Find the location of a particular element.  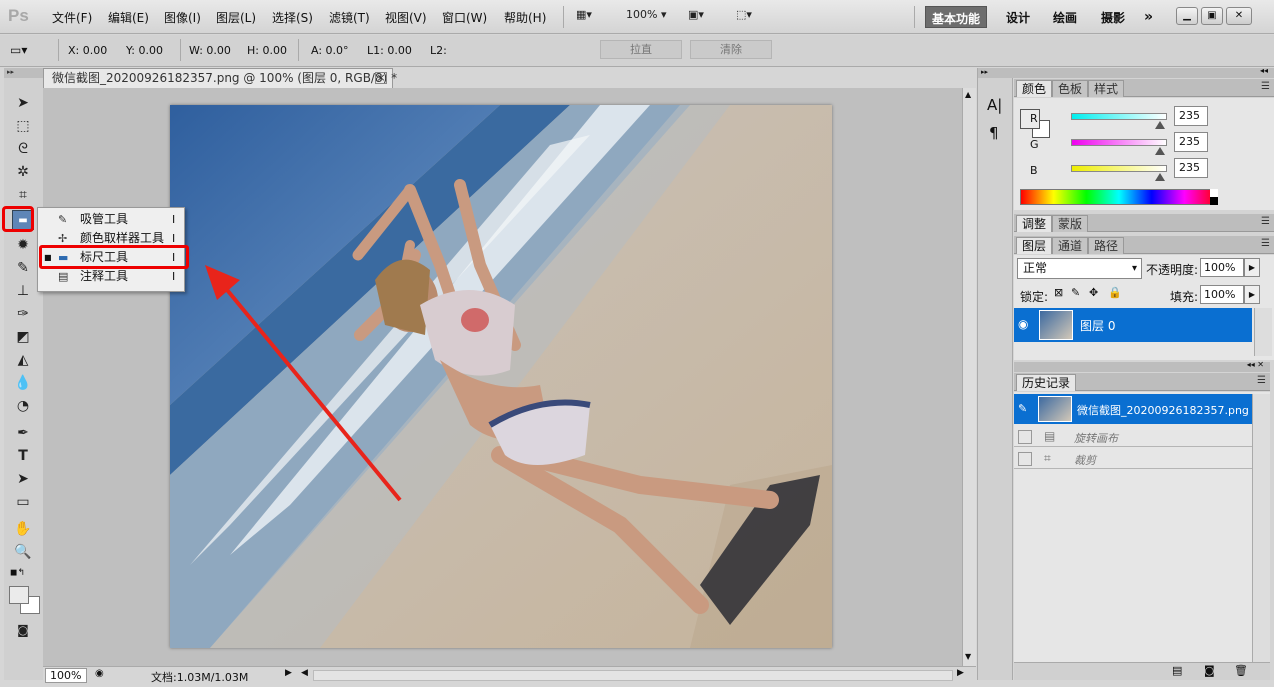

collapse-panels-icon: ◂◂ is located at coordinates (1264, 70).